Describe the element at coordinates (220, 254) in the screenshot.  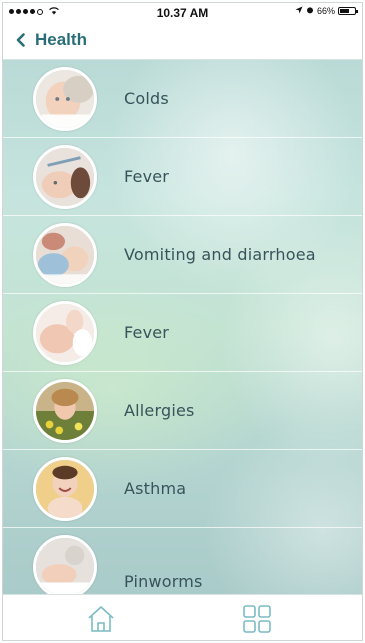
I see `list-item-label: Vomiting and diarrhoea` at that location.